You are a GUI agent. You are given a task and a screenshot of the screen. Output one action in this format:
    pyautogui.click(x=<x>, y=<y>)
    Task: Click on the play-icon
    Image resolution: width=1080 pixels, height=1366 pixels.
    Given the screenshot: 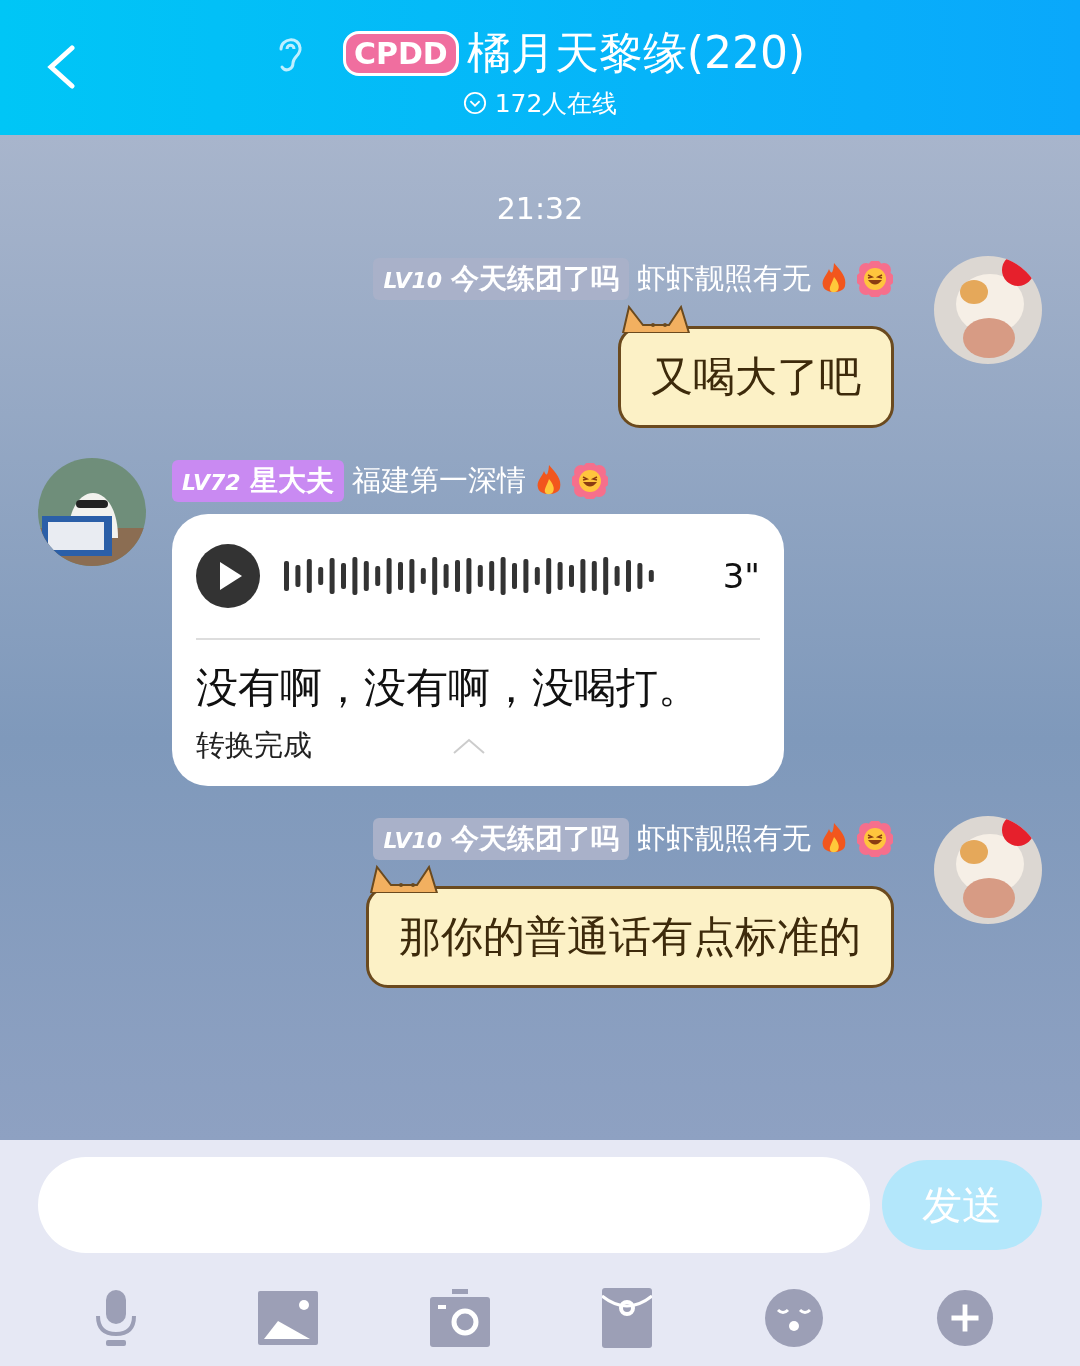 What is the action you would take?
    pyautogui.click(x=228, y=576)
    